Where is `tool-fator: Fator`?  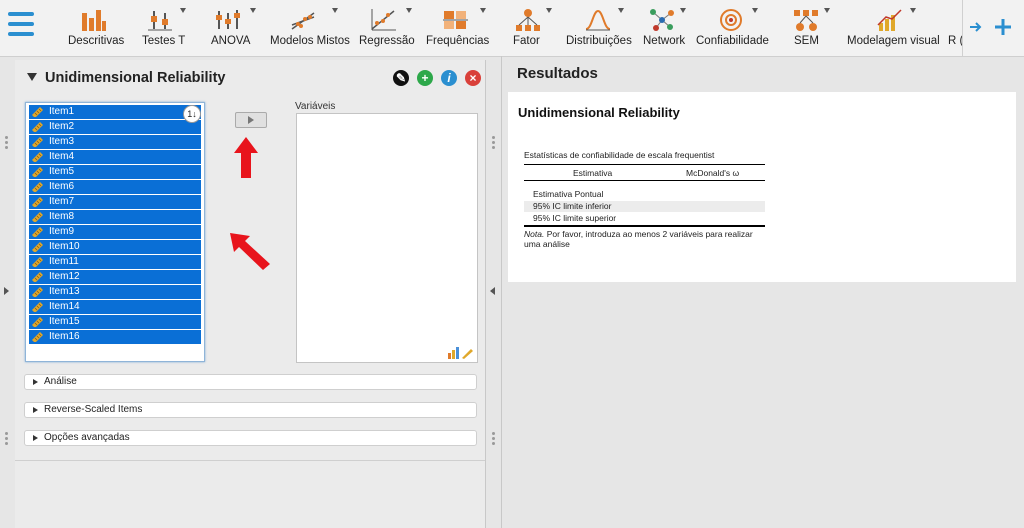
tool-fator: Fator is located at coordinates (530, 29).